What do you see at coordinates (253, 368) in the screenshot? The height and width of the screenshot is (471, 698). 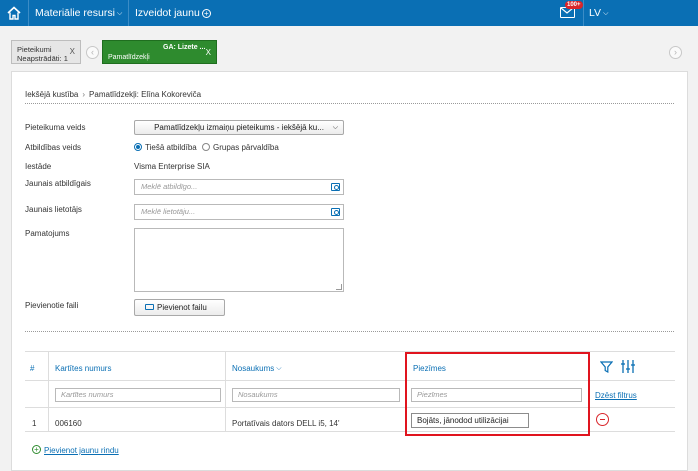 I see `column-header-name-label: Nosaukums` at bounding box center [253, 368].